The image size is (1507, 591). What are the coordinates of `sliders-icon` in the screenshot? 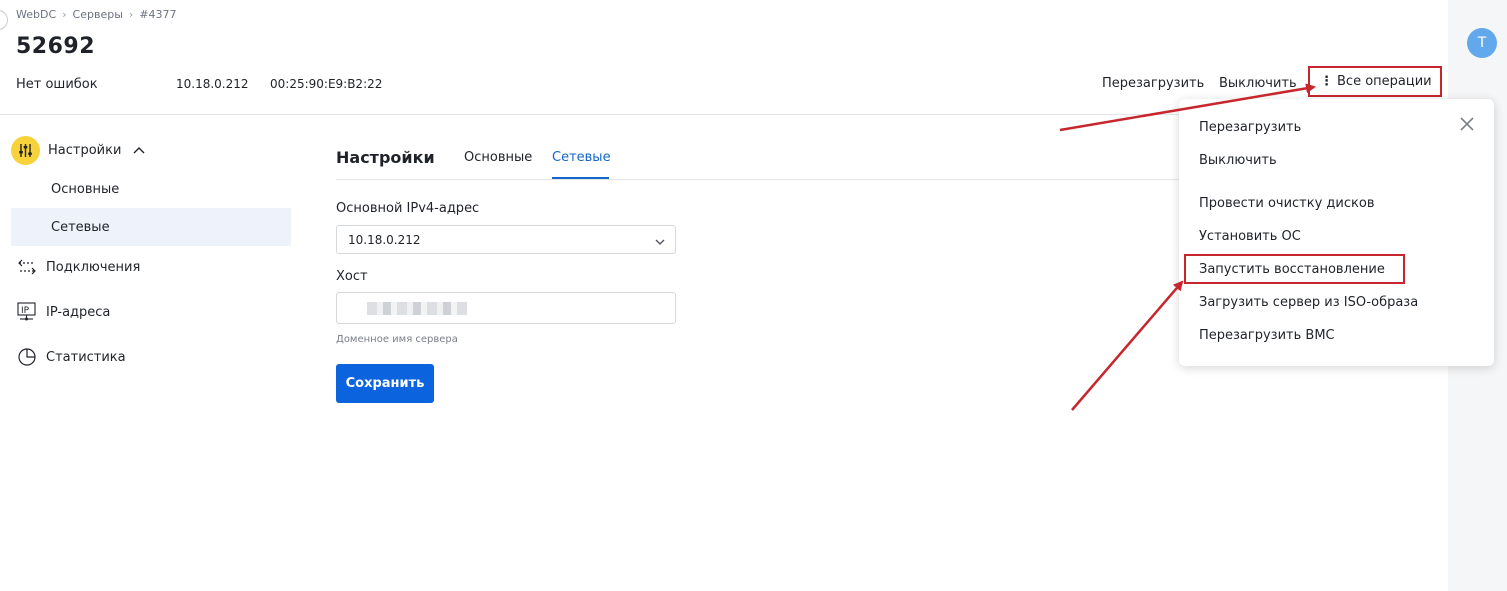 It's located at (25, 150).